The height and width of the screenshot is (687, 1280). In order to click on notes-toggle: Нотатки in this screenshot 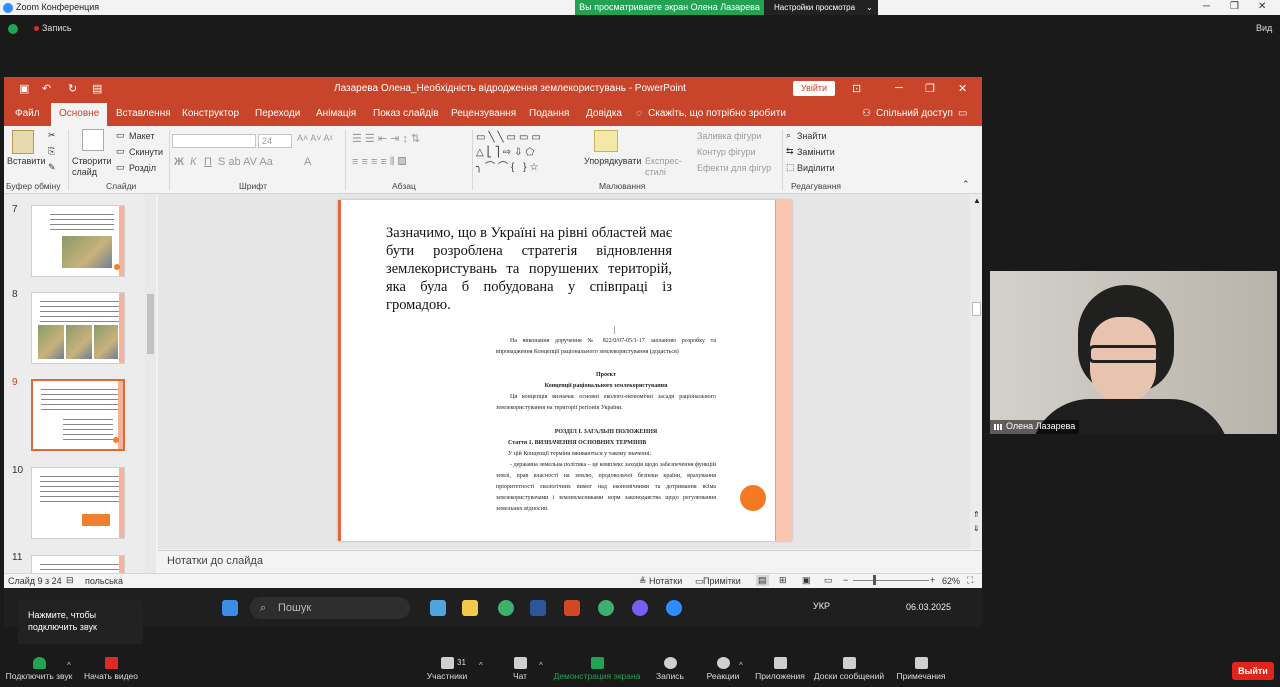, I will do `click(665, 581)`.